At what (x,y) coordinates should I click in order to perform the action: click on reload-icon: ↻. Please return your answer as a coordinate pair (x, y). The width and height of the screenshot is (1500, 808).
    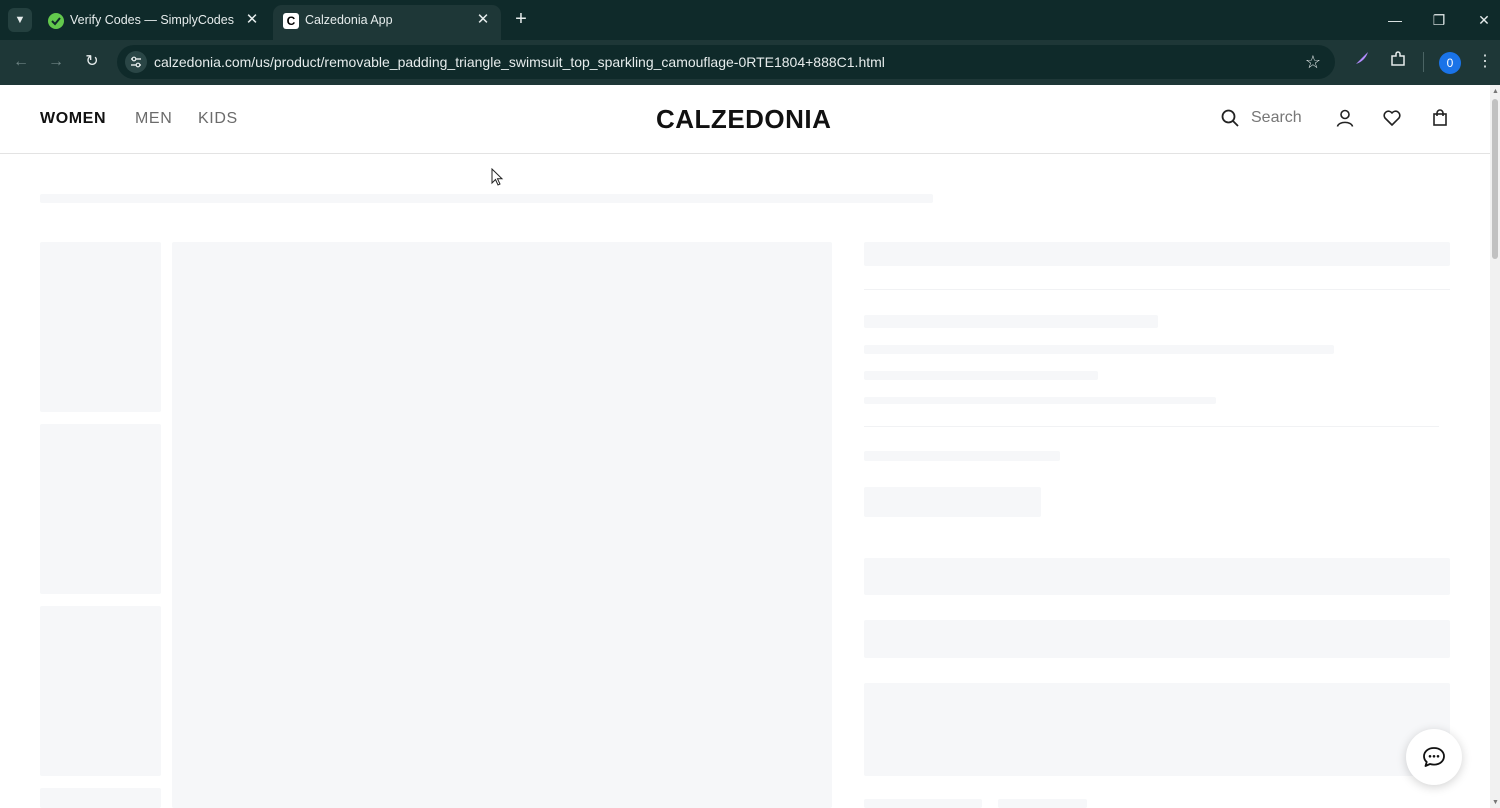
    Looking at the image, I should click on (92, 62).